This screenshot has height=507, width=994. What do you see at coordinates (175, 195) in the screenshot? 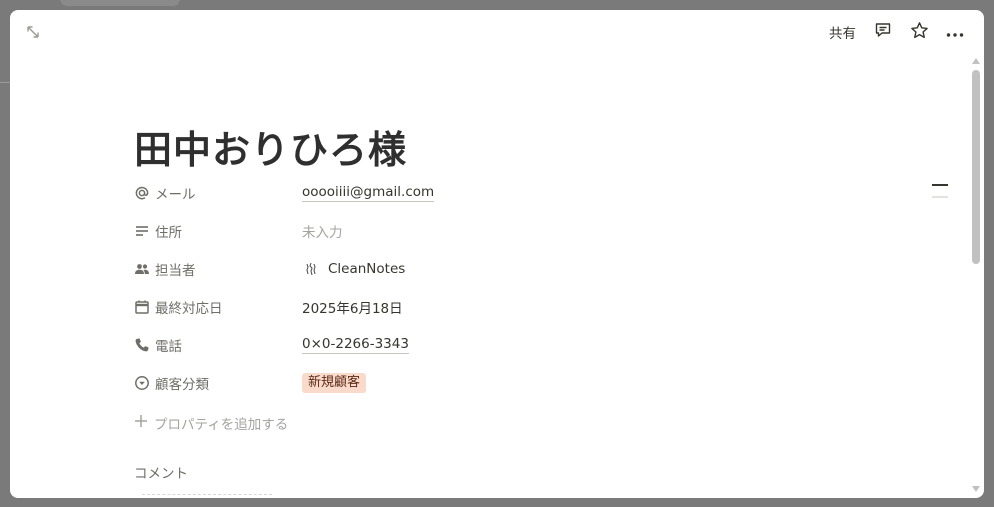
I see `property-label-text: メール` at bounding box center [175, 195].